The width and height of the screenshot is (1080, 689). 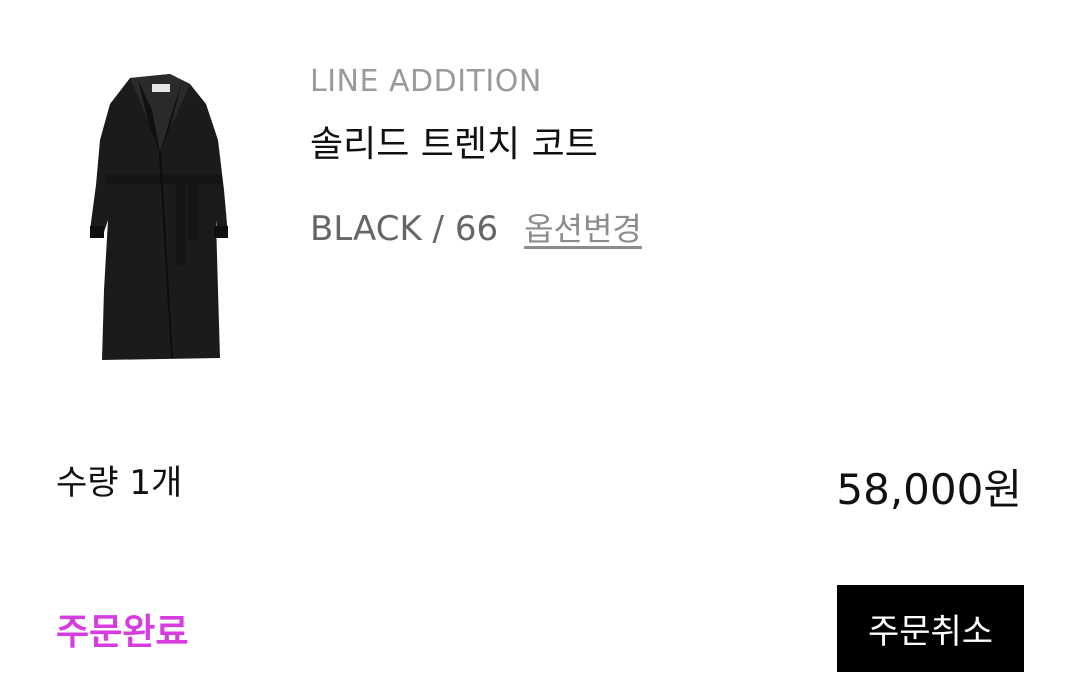 What do you see at coordinates (929, 489) in the screenshot?
I see `order-price: 58,000원` at bounding box center [929, 489].